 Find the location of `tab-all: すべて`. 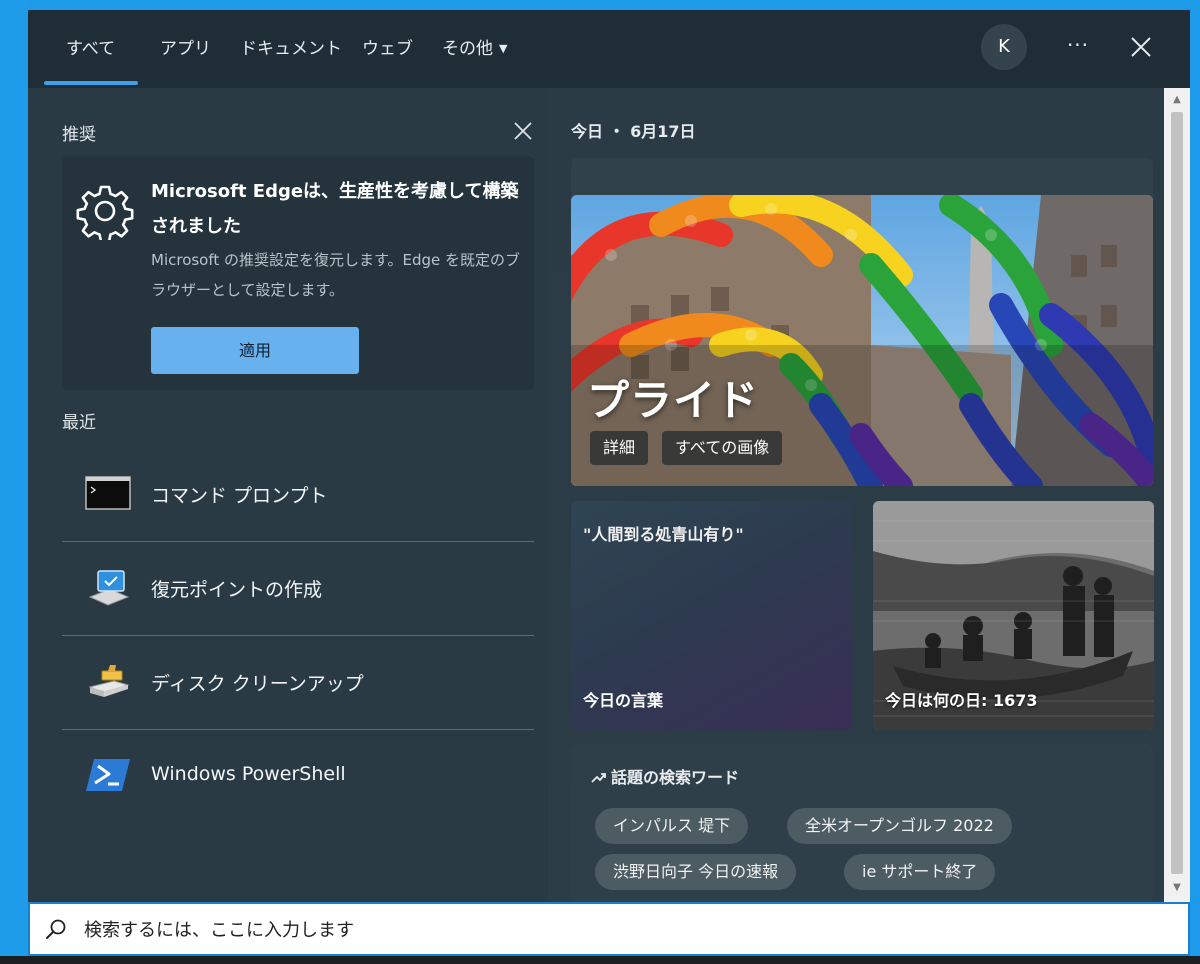

tab-all: すべて is located at coordinates (90, 48).